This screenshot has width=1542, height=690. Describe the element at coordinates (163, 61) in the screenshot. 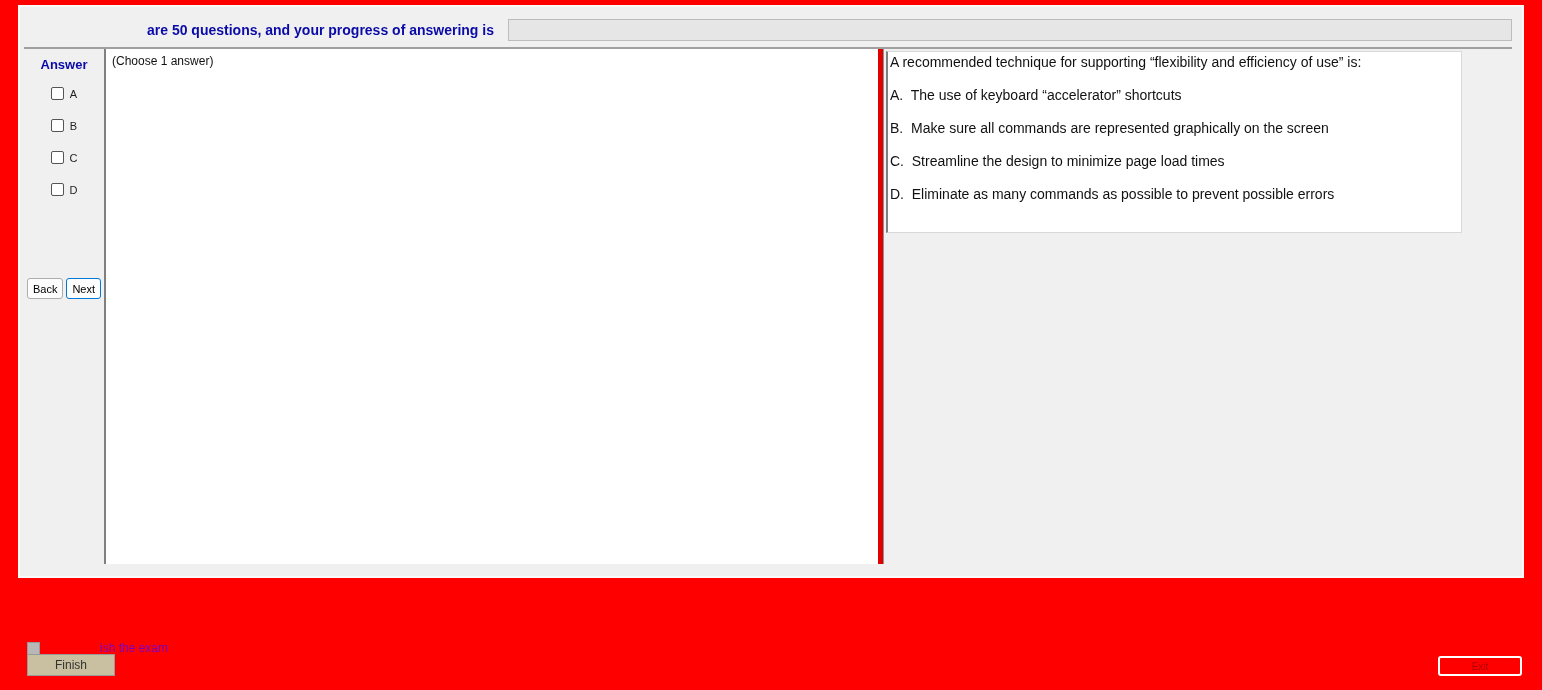

I see `answer-hint: (Choose 1 answer)` at that location.